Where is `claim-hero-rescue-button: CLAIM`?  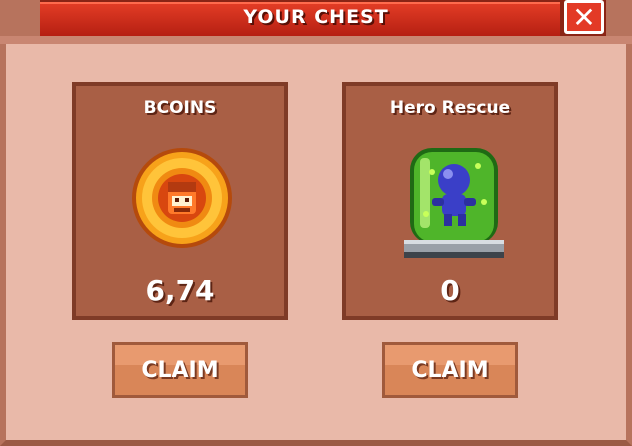 claim-hero-rescue-button: CLAIM is located at coordinates (450, 370).